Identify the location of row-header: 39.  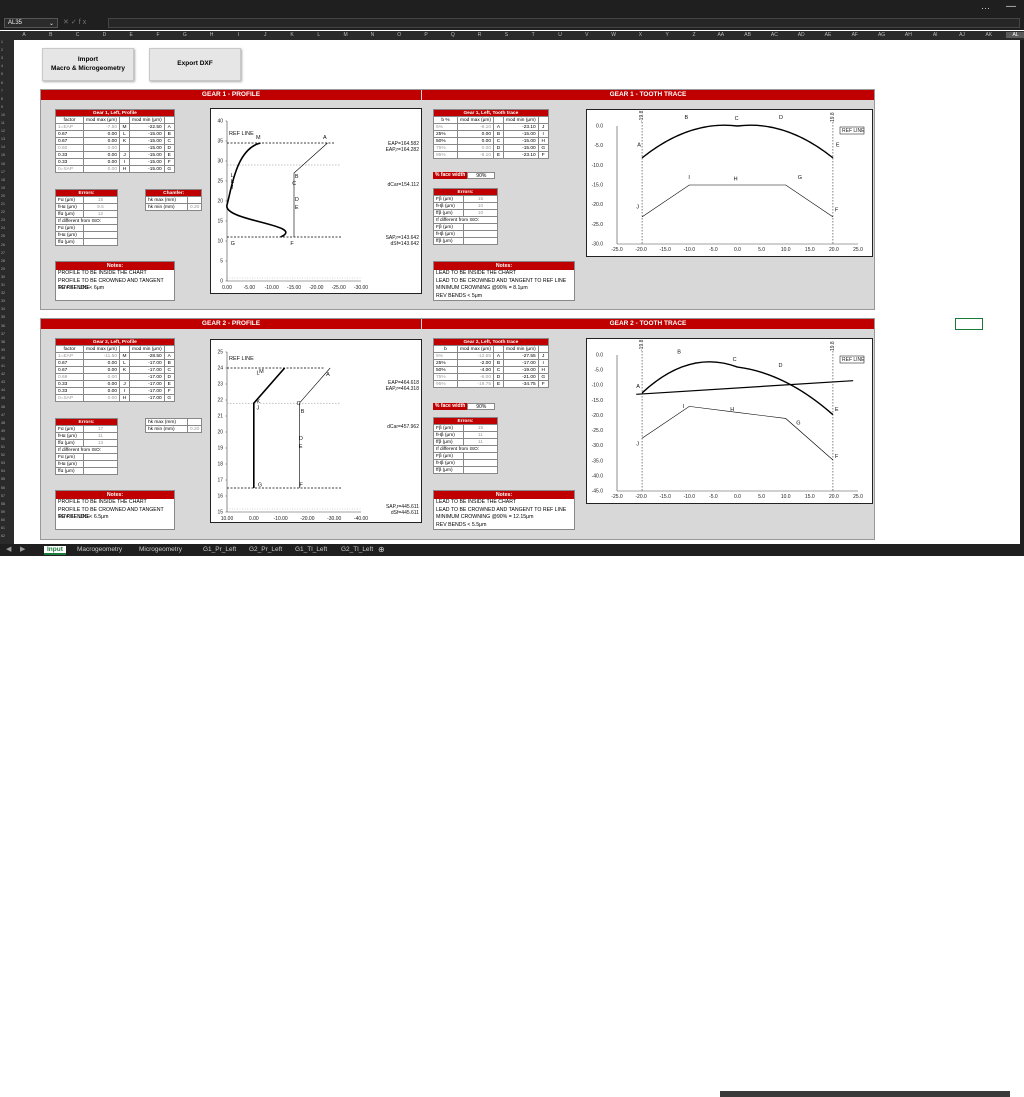
(3, 350).